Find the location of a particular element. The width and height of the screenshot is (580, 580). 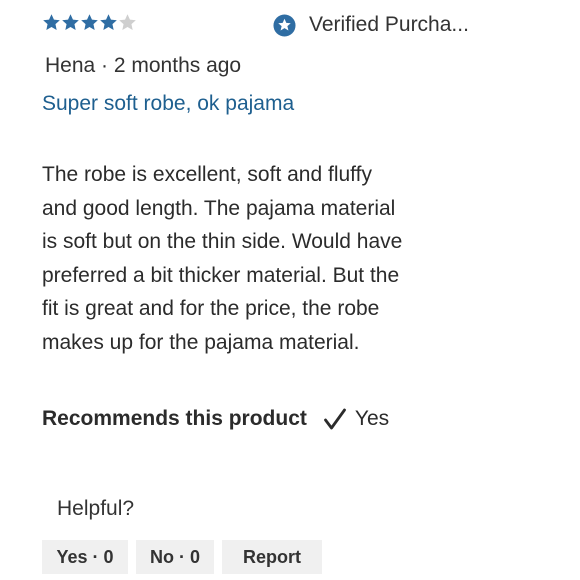

star-rating is located at coordinates (89, 22).